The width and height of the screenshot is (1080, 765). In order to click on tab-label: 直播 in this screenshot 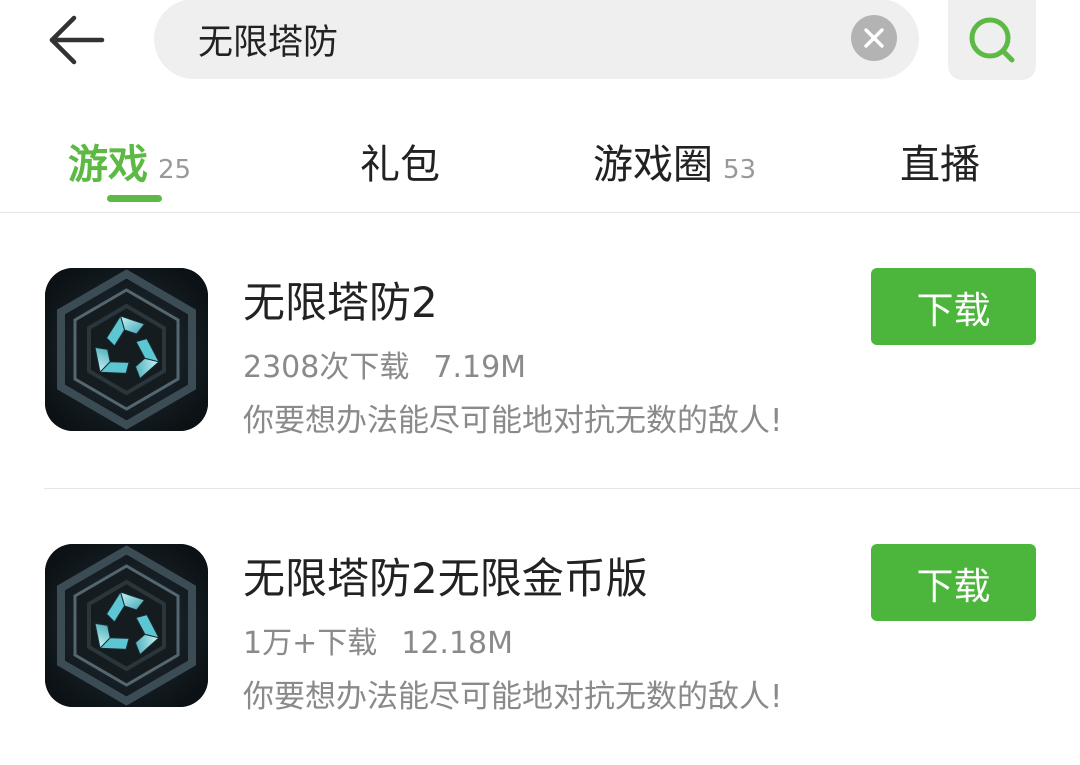, I will do `click(940, 165)`.